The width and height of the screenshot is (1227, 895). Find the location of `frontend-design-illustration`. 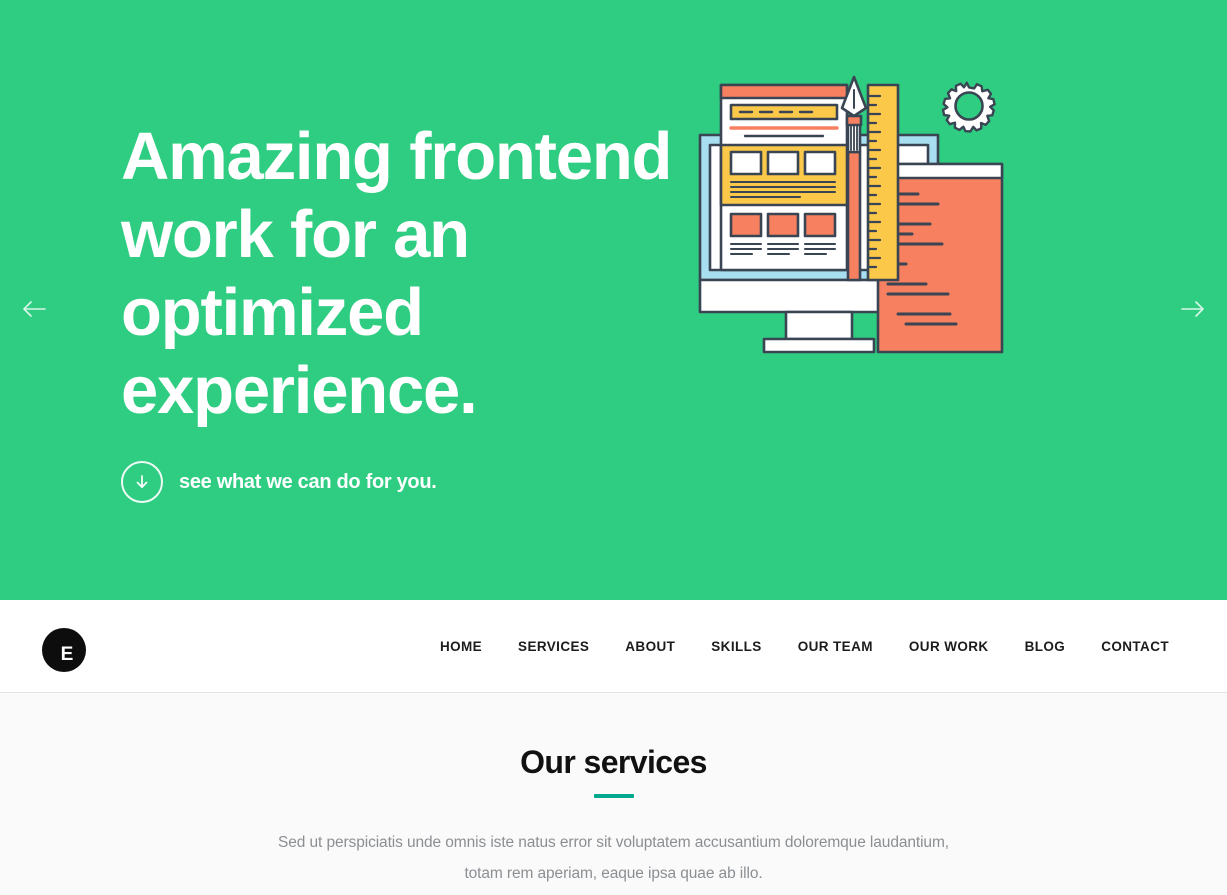

frontend-design-illustration is located at coordinates (852, 219).